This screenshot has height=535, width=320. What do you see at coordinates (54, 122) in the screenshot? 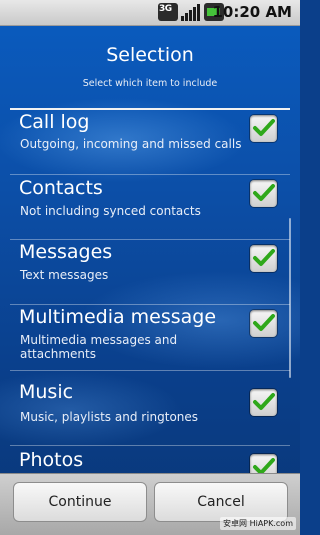
I see `item-label: Call log` at bounding box center [54, 122].